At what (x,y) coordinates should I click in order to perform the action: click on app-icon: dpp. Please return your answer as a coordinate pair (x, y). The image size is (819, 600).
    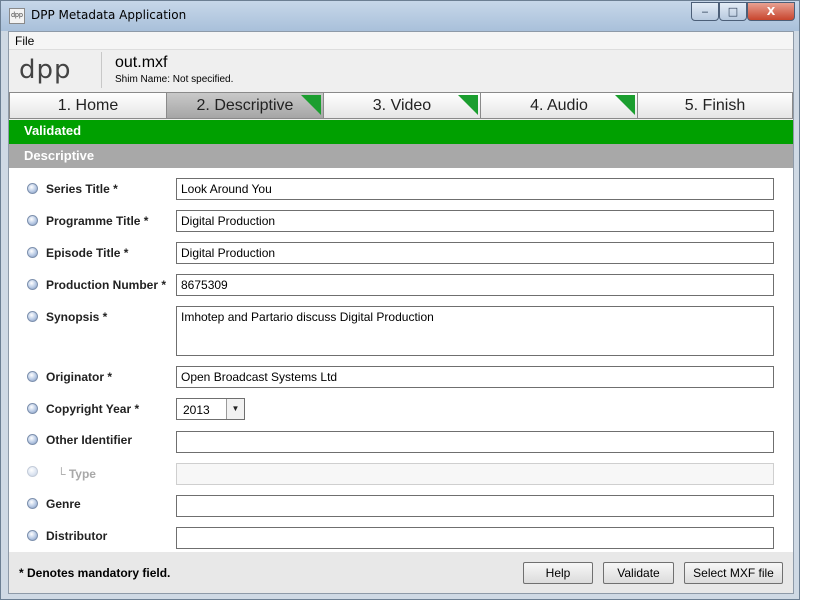
    Looking at the image, I should click on (17, 16).